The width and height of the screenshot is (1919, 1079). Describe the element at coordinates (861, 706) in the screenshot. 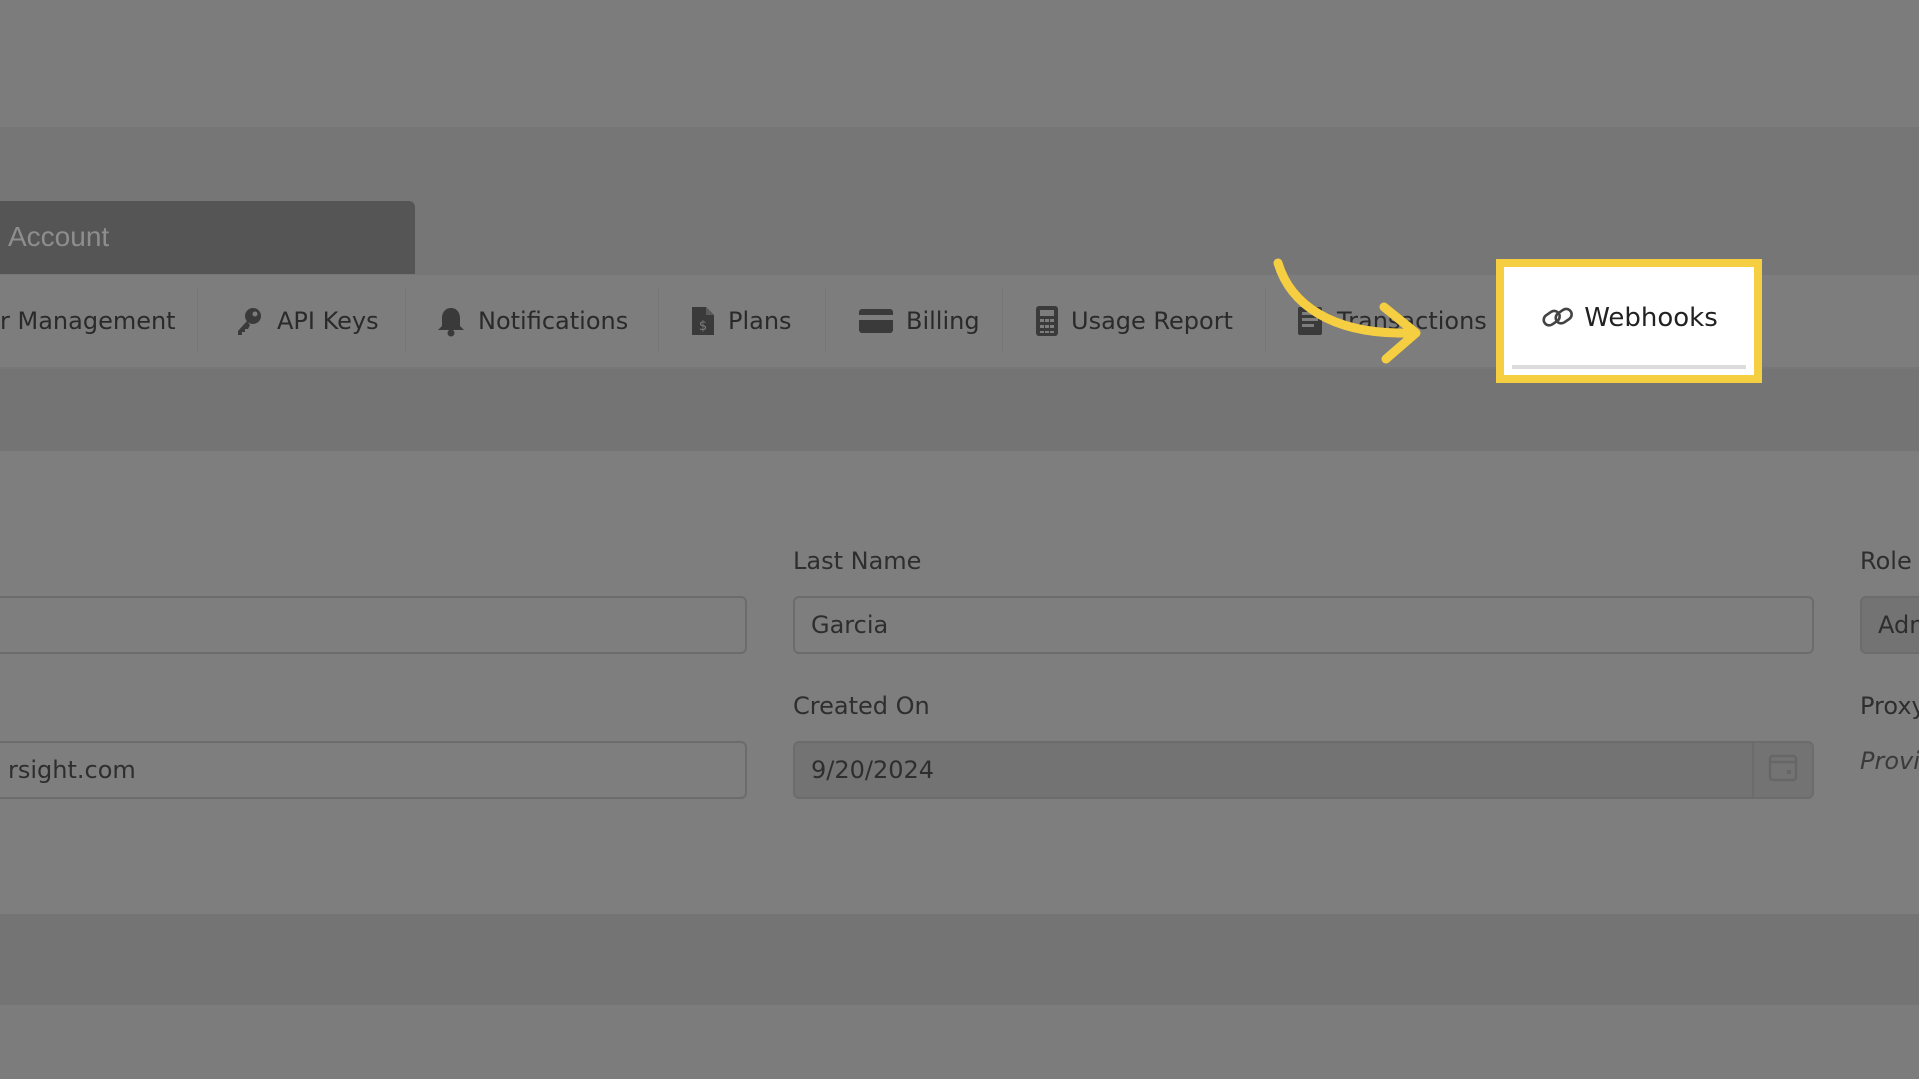

I see `created-on-label: Created On` at that location.